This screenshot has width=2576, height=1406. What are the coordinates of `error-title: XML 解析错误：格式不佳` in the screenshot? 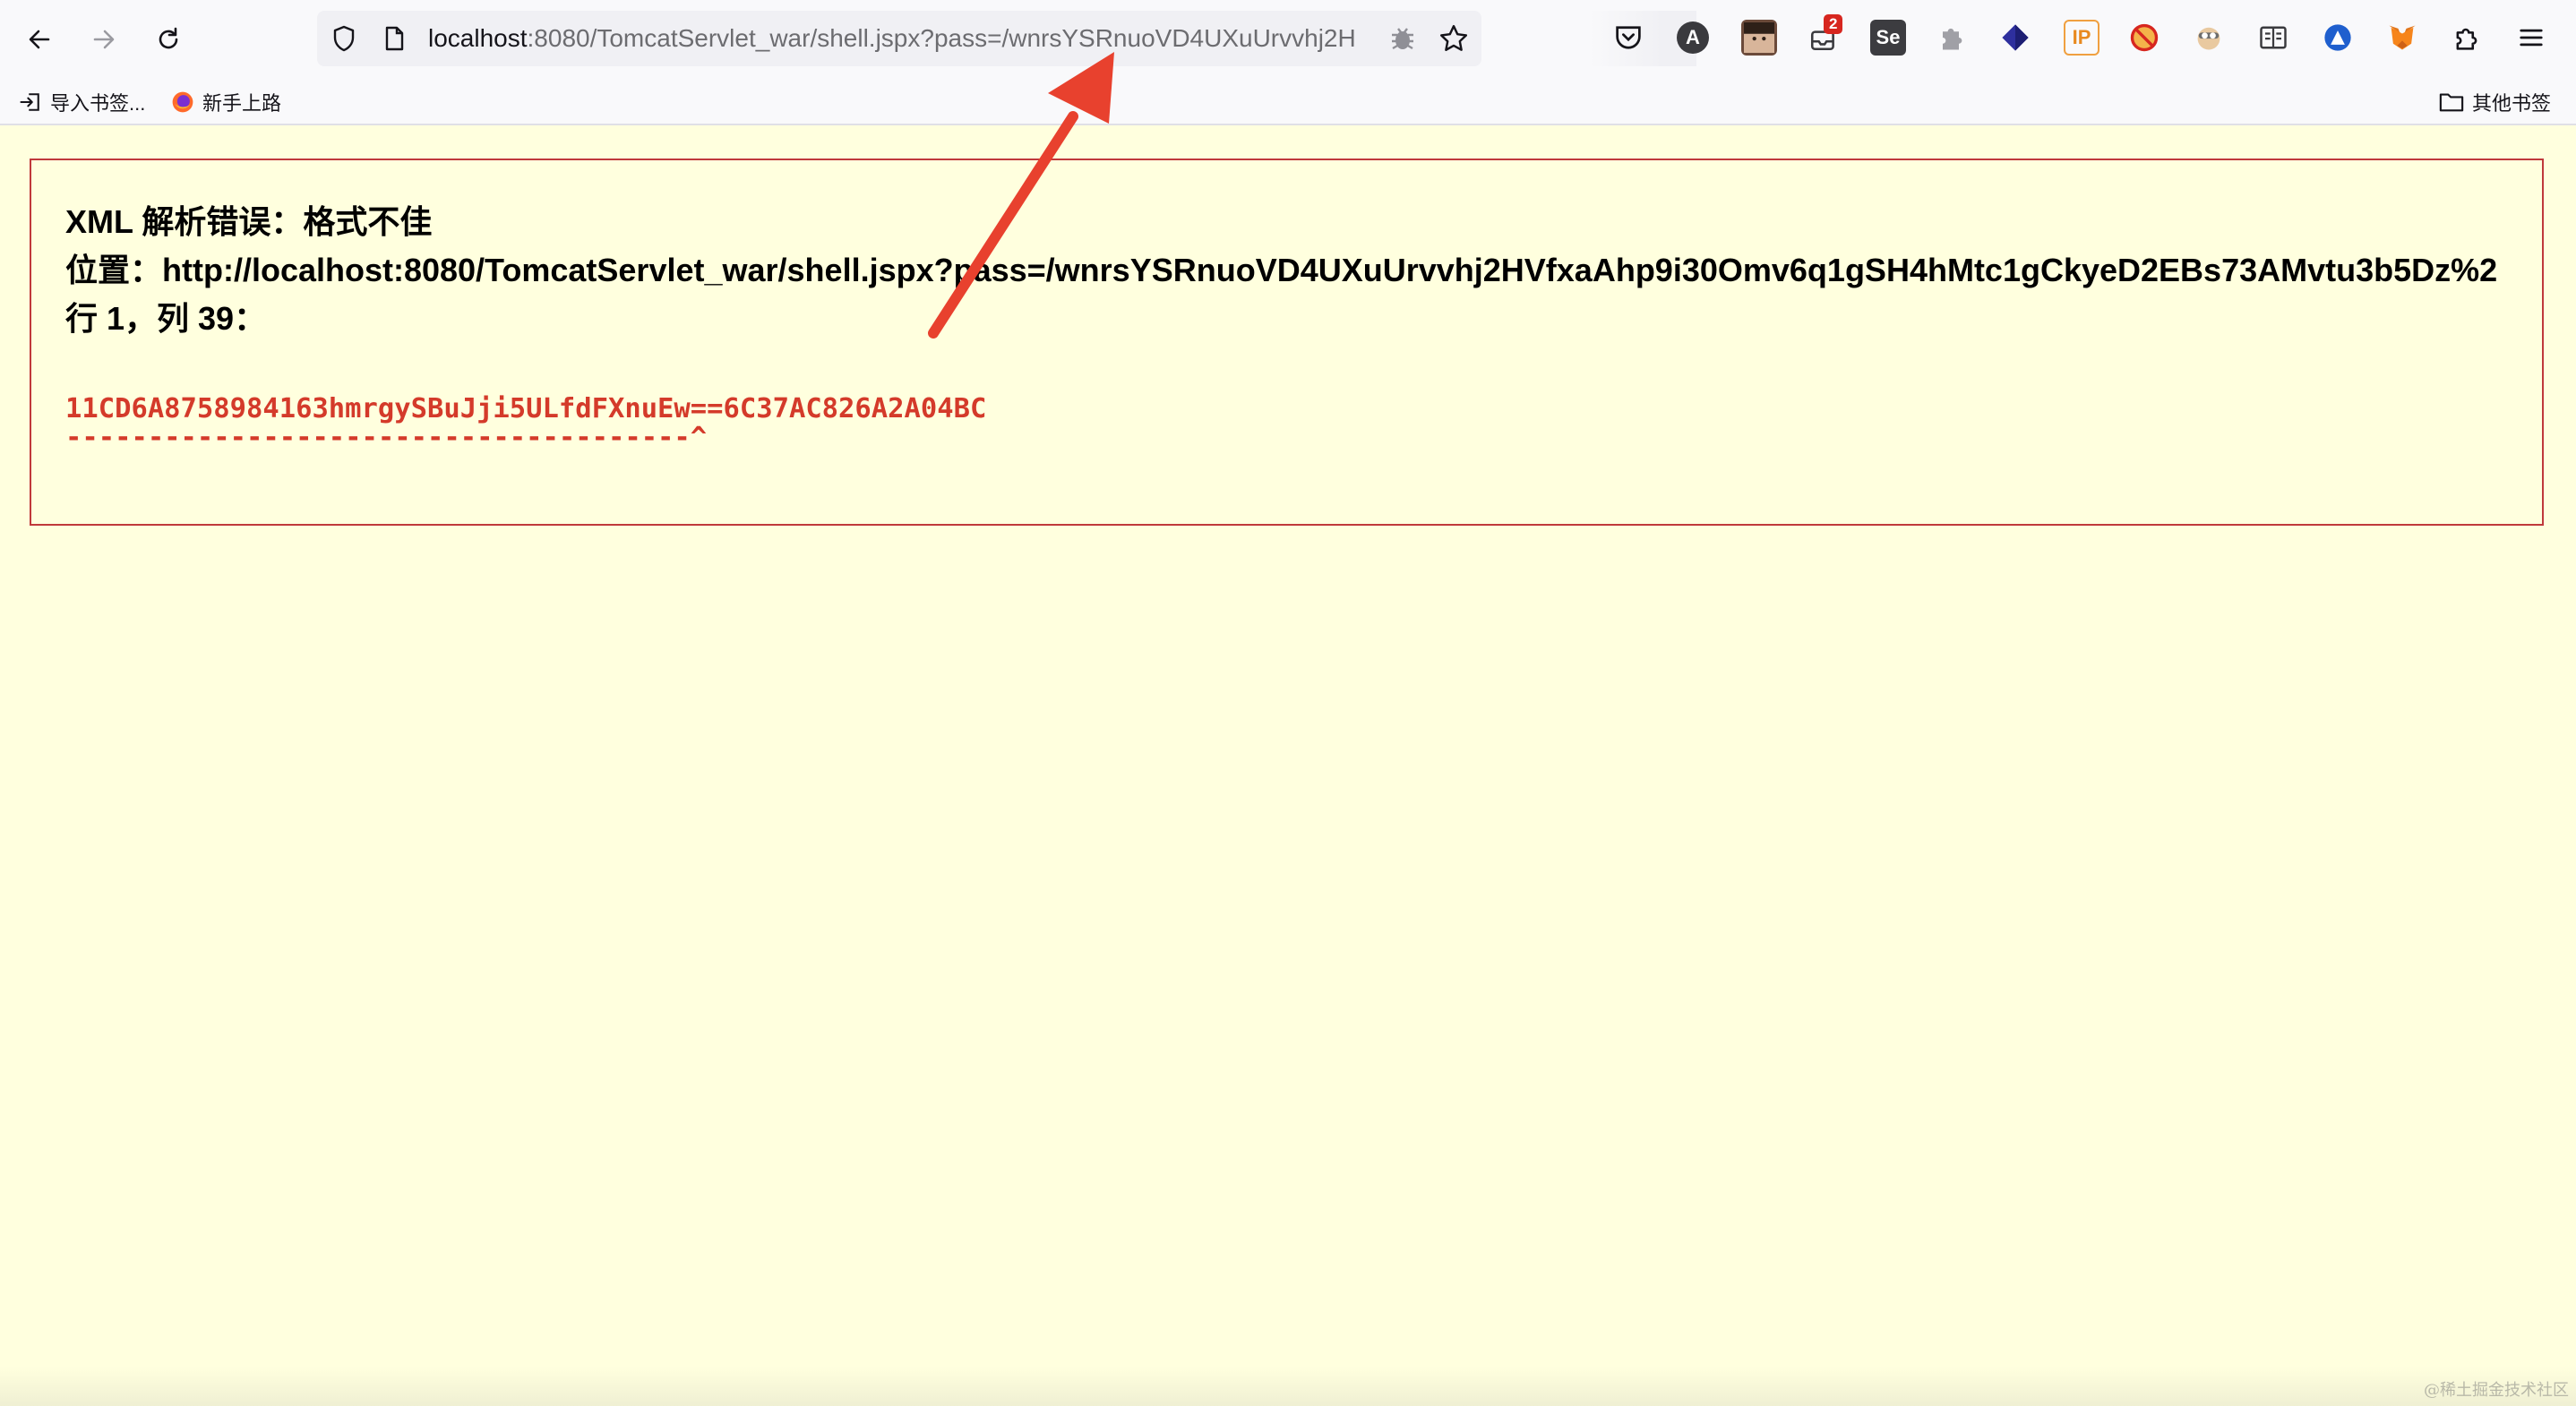 It's located at (249, 221).